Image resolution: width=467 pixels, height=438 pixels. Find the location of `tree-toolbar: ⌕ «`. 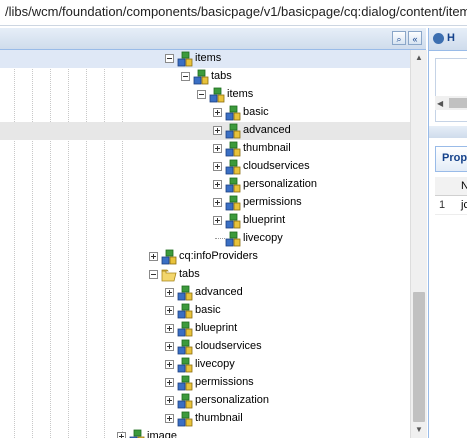

tree-toolbar: ⌕ « is located at coordinates (213, 39).